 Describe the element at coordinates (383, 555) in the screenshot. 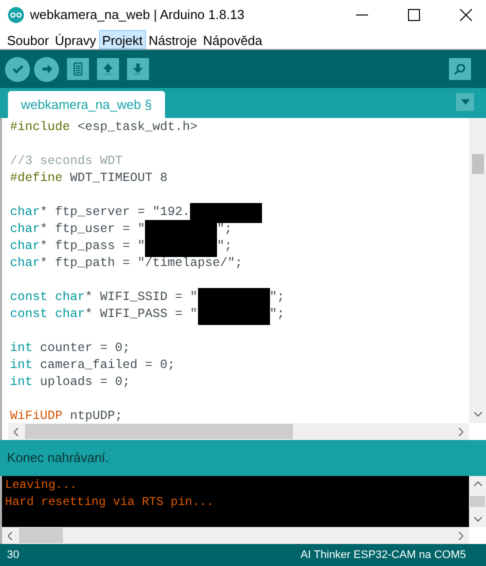

I see `board-port-label: AI Thinker ESP32-CAM na COM5` at that location.